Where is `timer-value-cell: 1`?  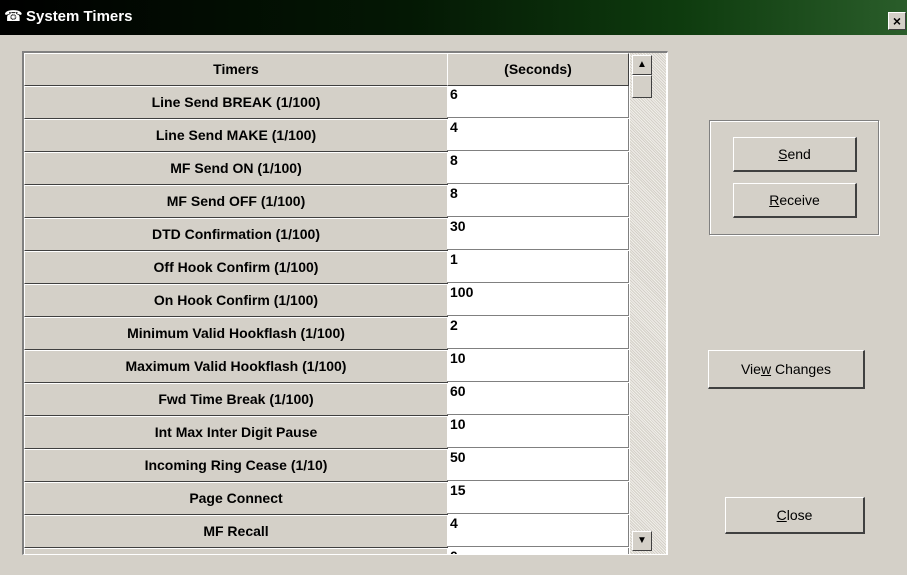 timer-value-cell: 1 is located at coordinates (538, 267).